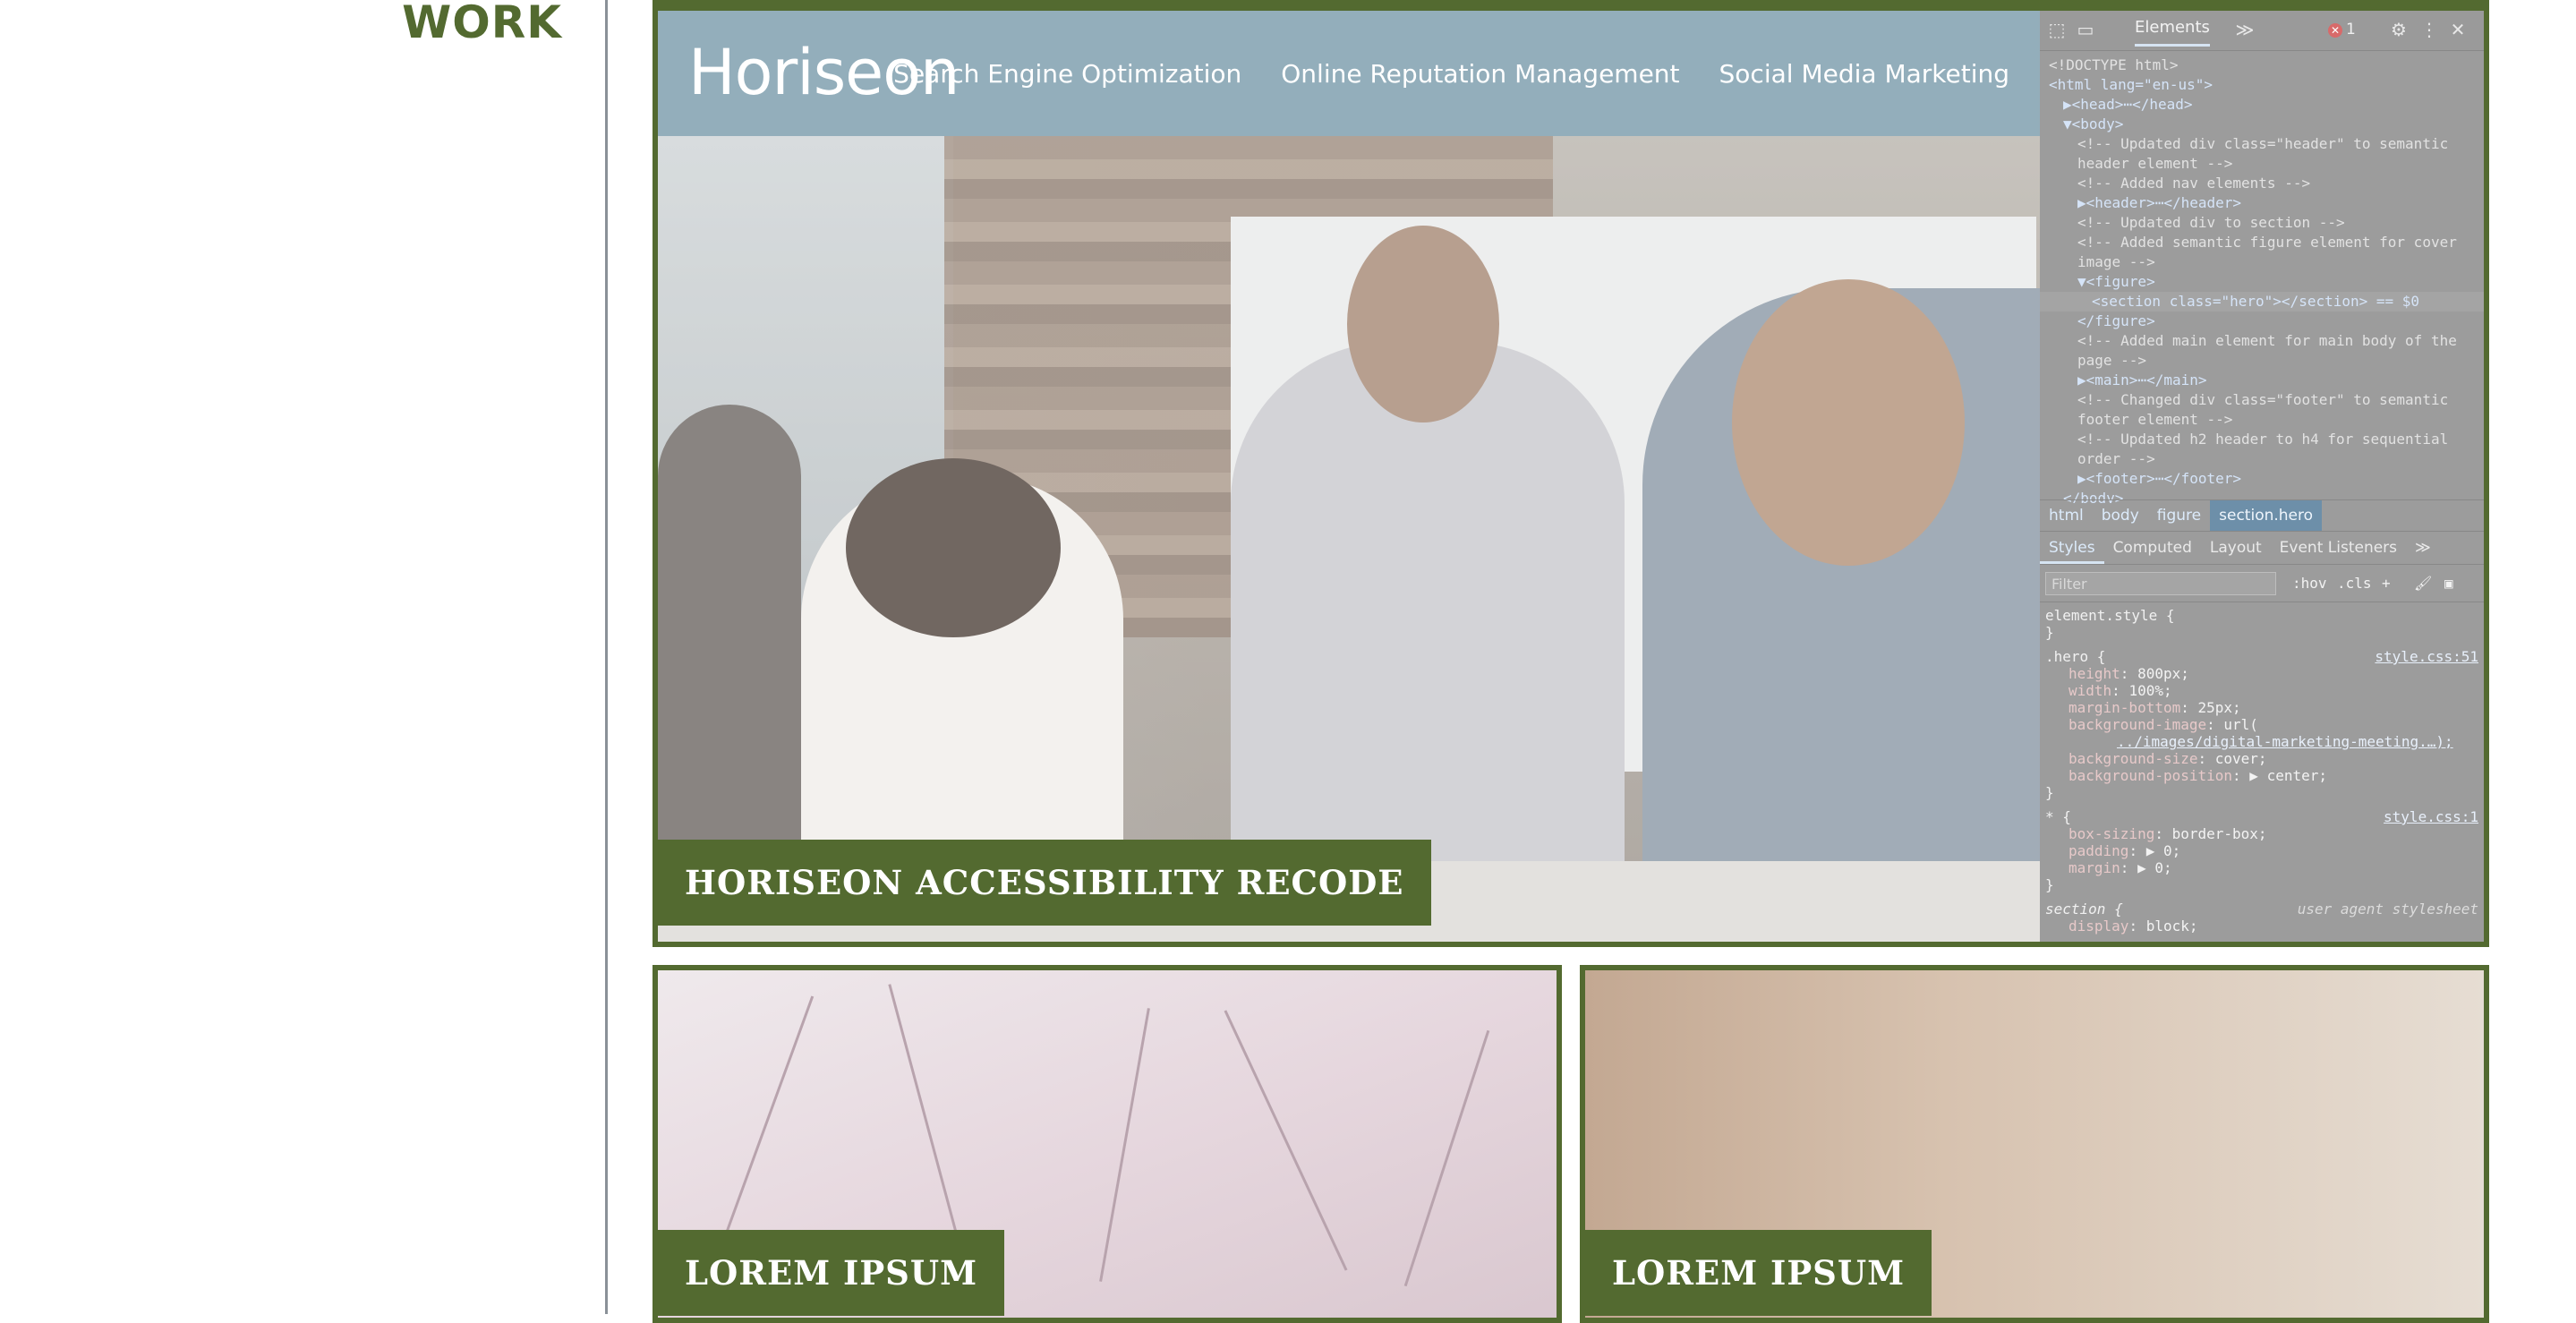  What do you see at coordinates (2090, 690) in the screenshot?
I see `css-property: width` at bounding box center [2090, 690].